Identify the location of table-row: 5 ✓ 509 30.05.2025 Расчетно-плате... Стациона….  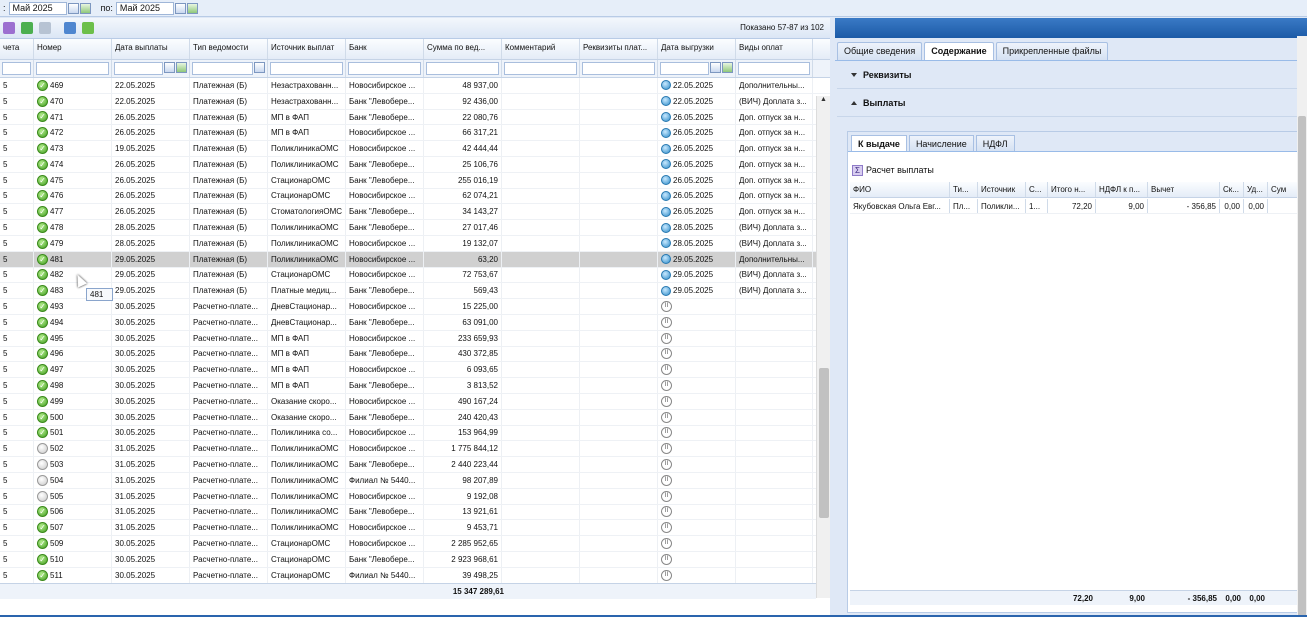
(415, 544).